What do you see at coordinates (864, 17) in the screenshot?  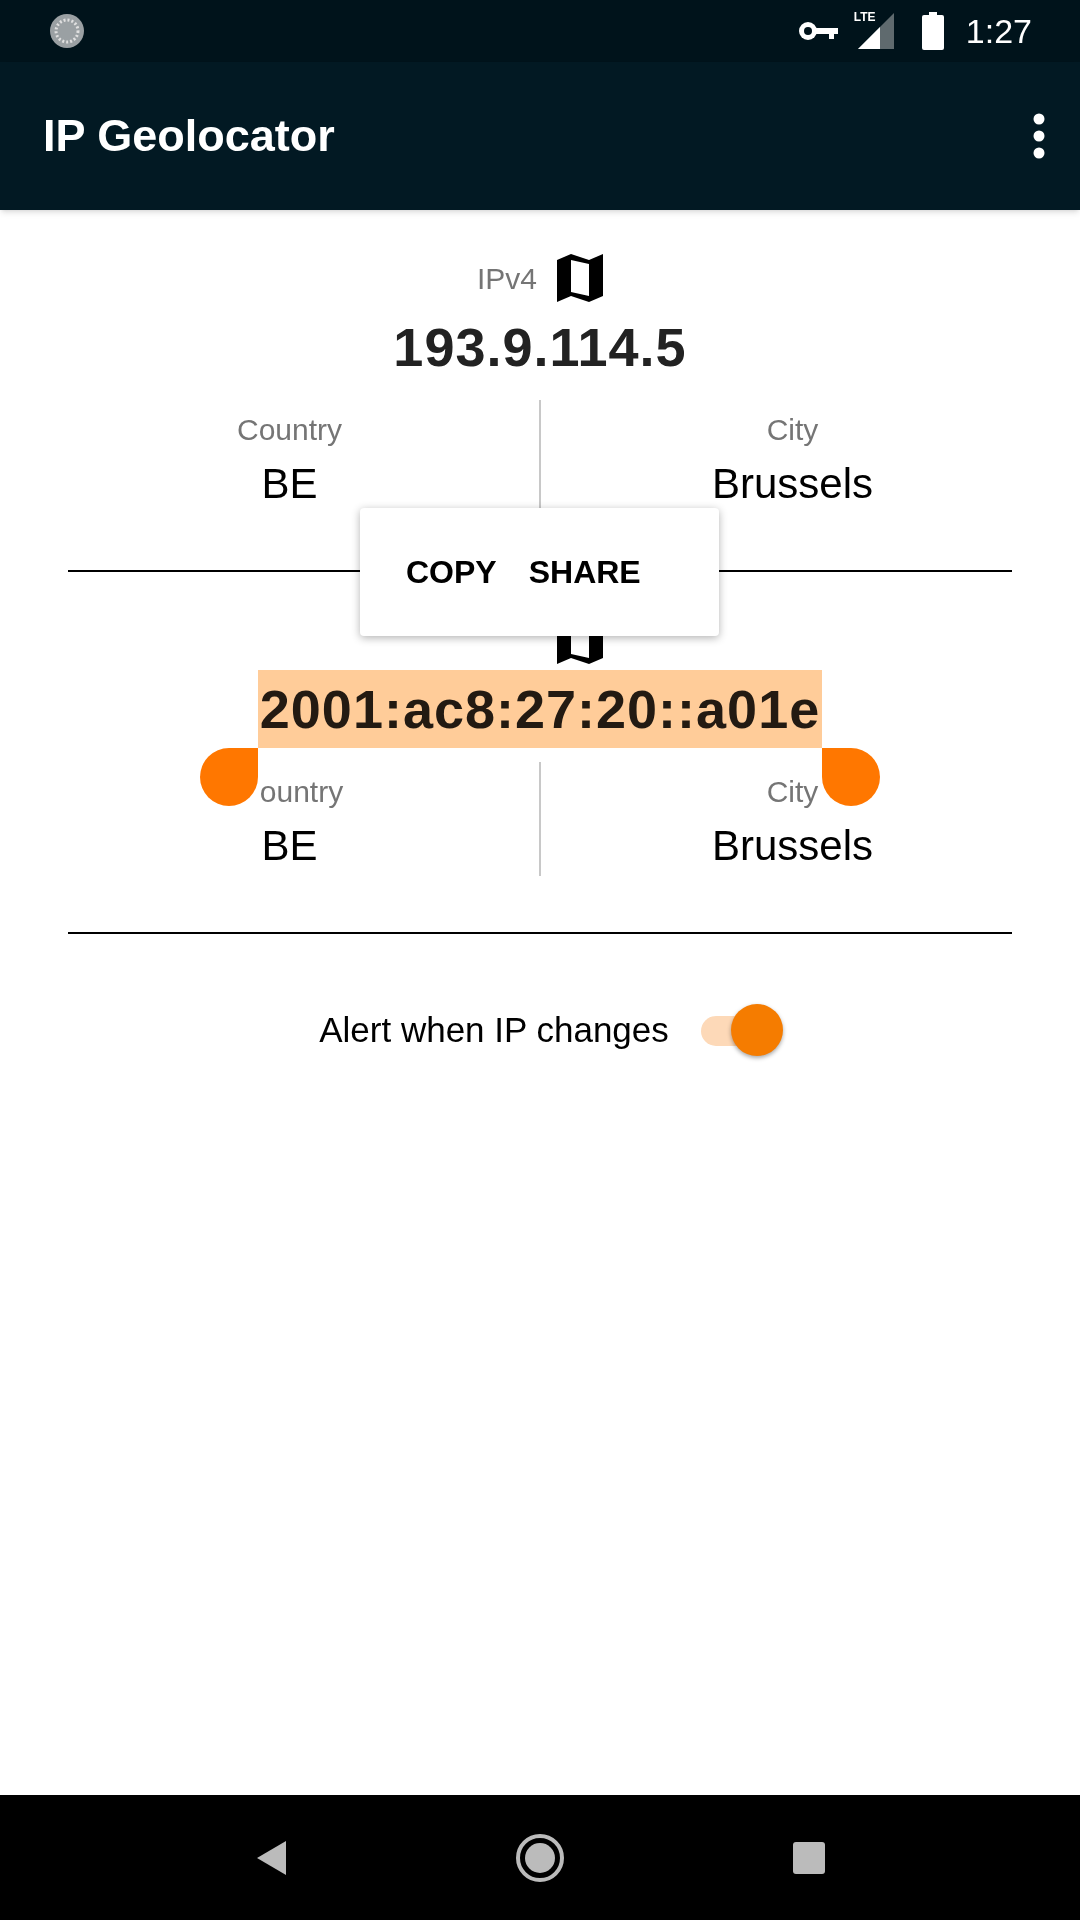 I see `network-type-label: LTE` at bounding box center [864, 17].